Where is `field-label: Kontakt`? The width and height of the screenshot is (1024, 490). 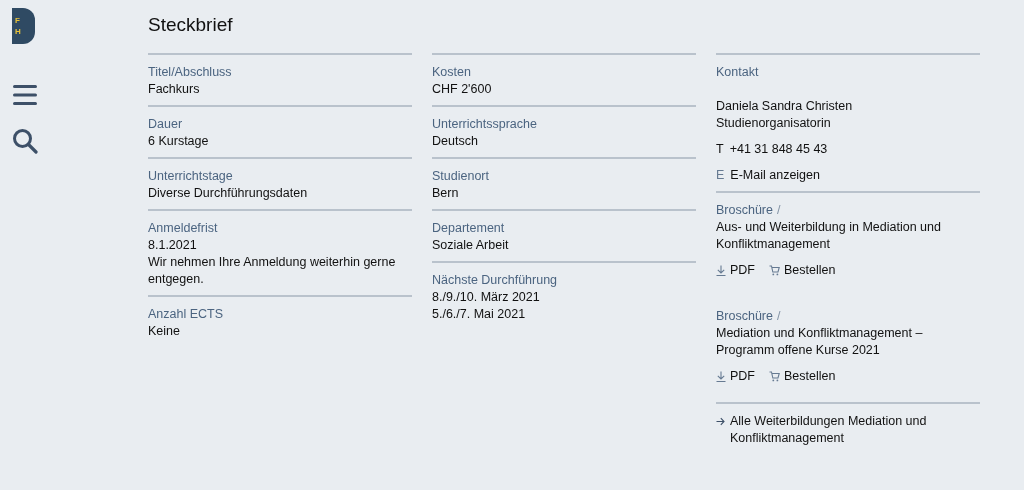 field-label: Kontakt is located at coordinates (738, 72).